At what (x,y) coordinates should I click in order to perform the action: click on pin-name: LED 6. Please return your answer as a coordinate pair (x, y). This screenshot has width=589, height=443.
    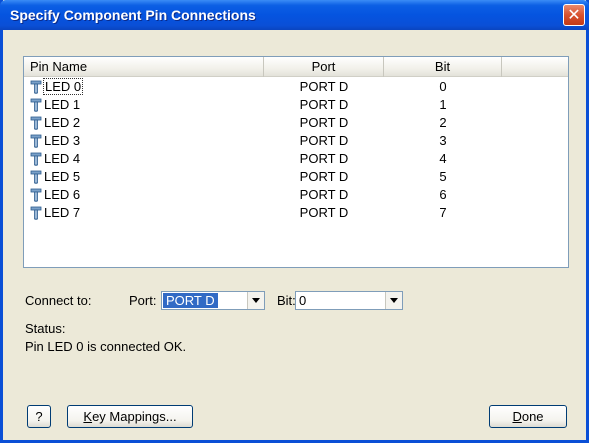
    Looking at the image, I should click on (62, 194).